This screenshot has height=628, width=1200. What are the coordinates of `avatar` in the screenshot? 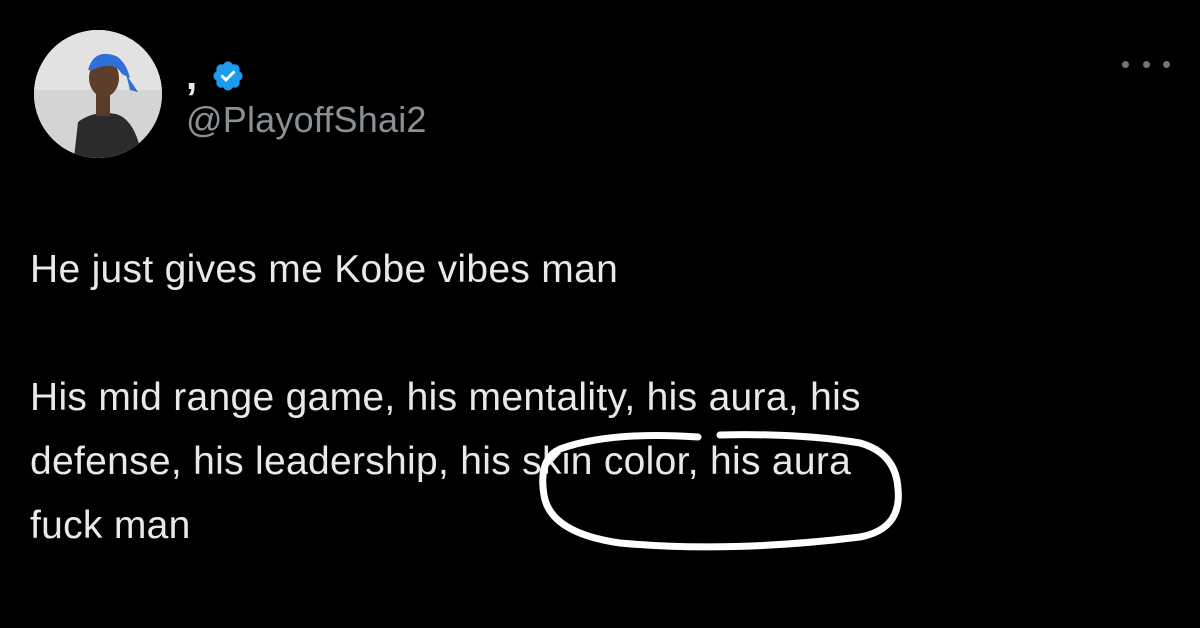 It's located at (98, 94).